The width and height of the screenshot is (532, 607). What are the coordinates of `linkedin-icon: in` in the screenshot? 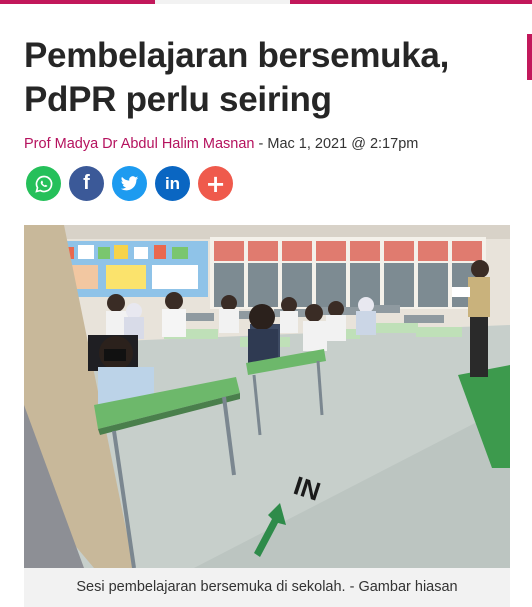 It's located at (172, 183).